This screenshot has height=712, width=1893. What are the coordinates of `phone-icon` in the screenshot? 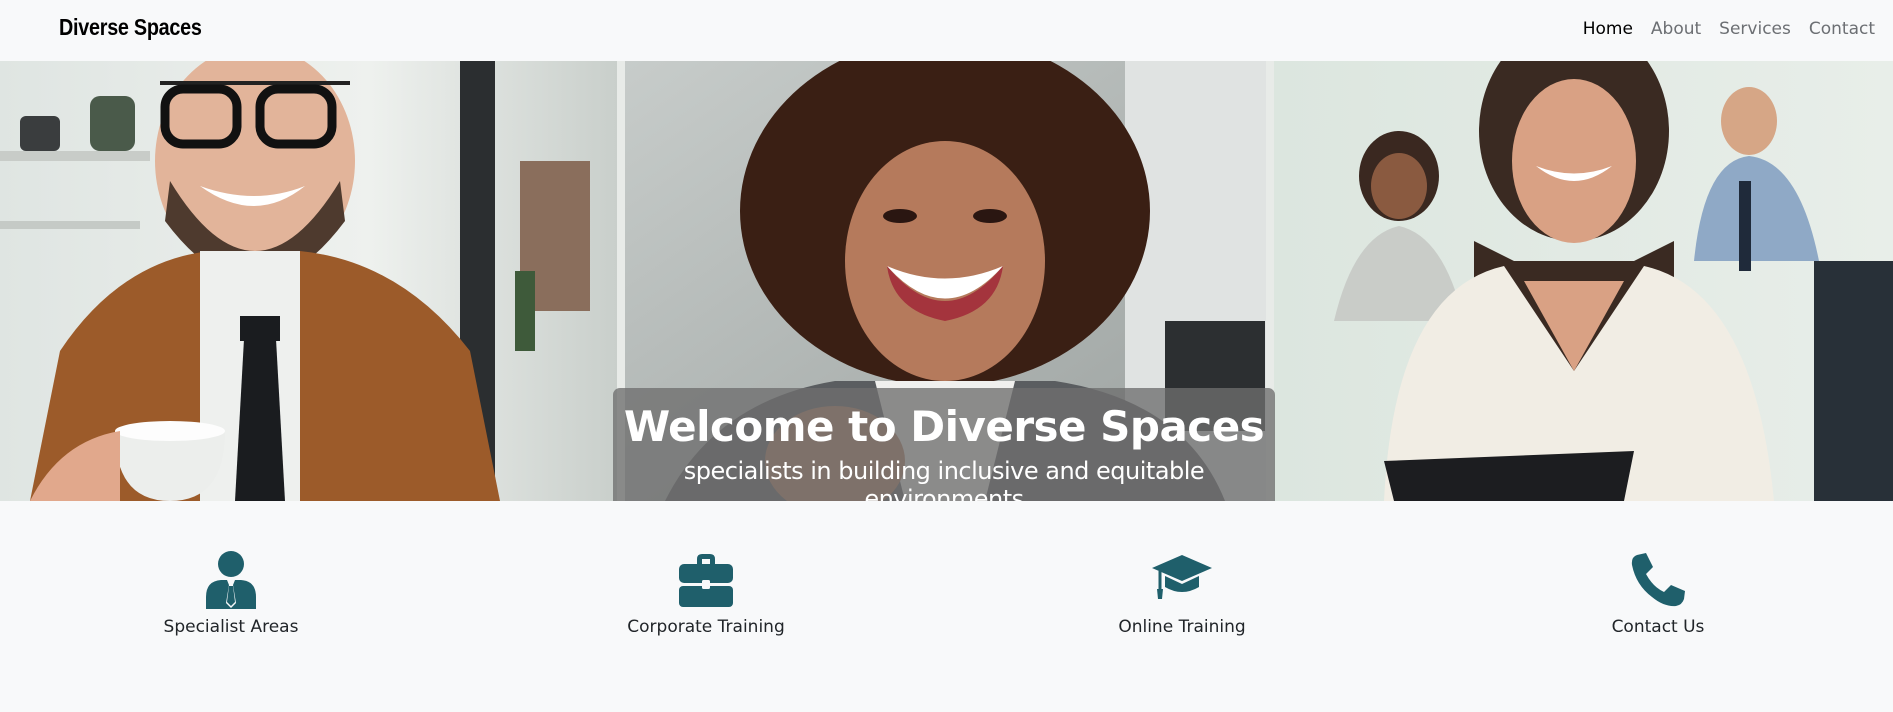 It's located at (1658, 580).